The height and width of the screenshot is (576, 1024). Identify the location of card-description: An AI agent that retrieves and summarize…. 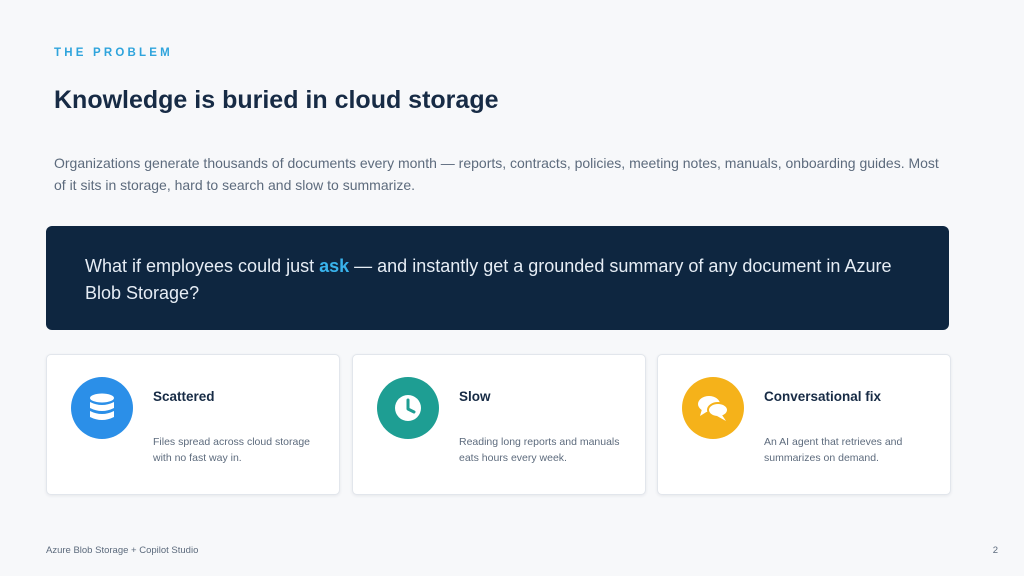
(833, 450).